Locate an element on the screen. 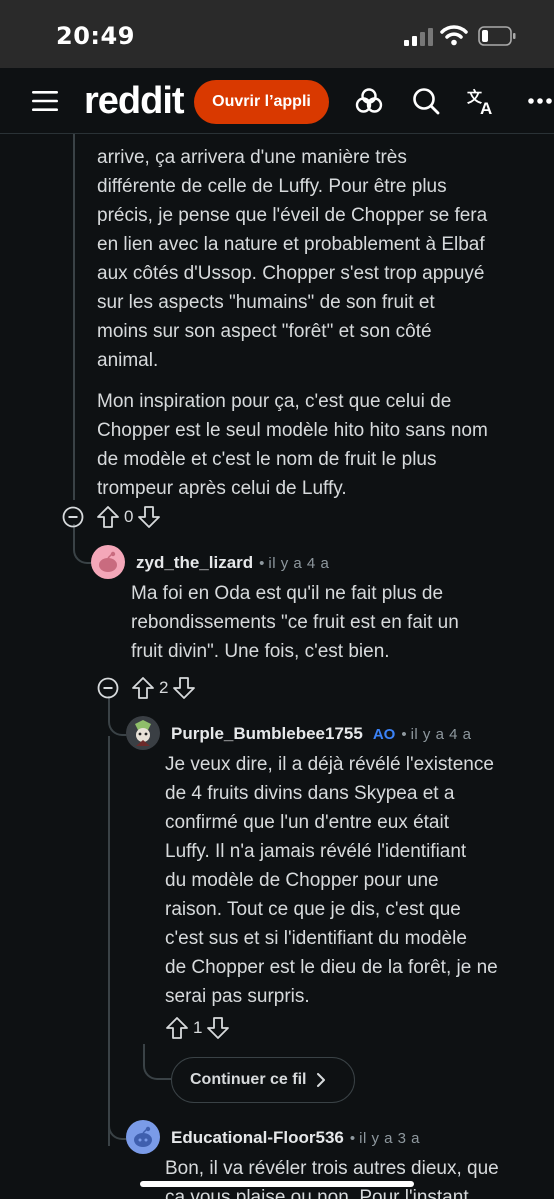  comment-meta: Educational-Floor536 • il y a 3 a is located at coordinates (295, 1138).